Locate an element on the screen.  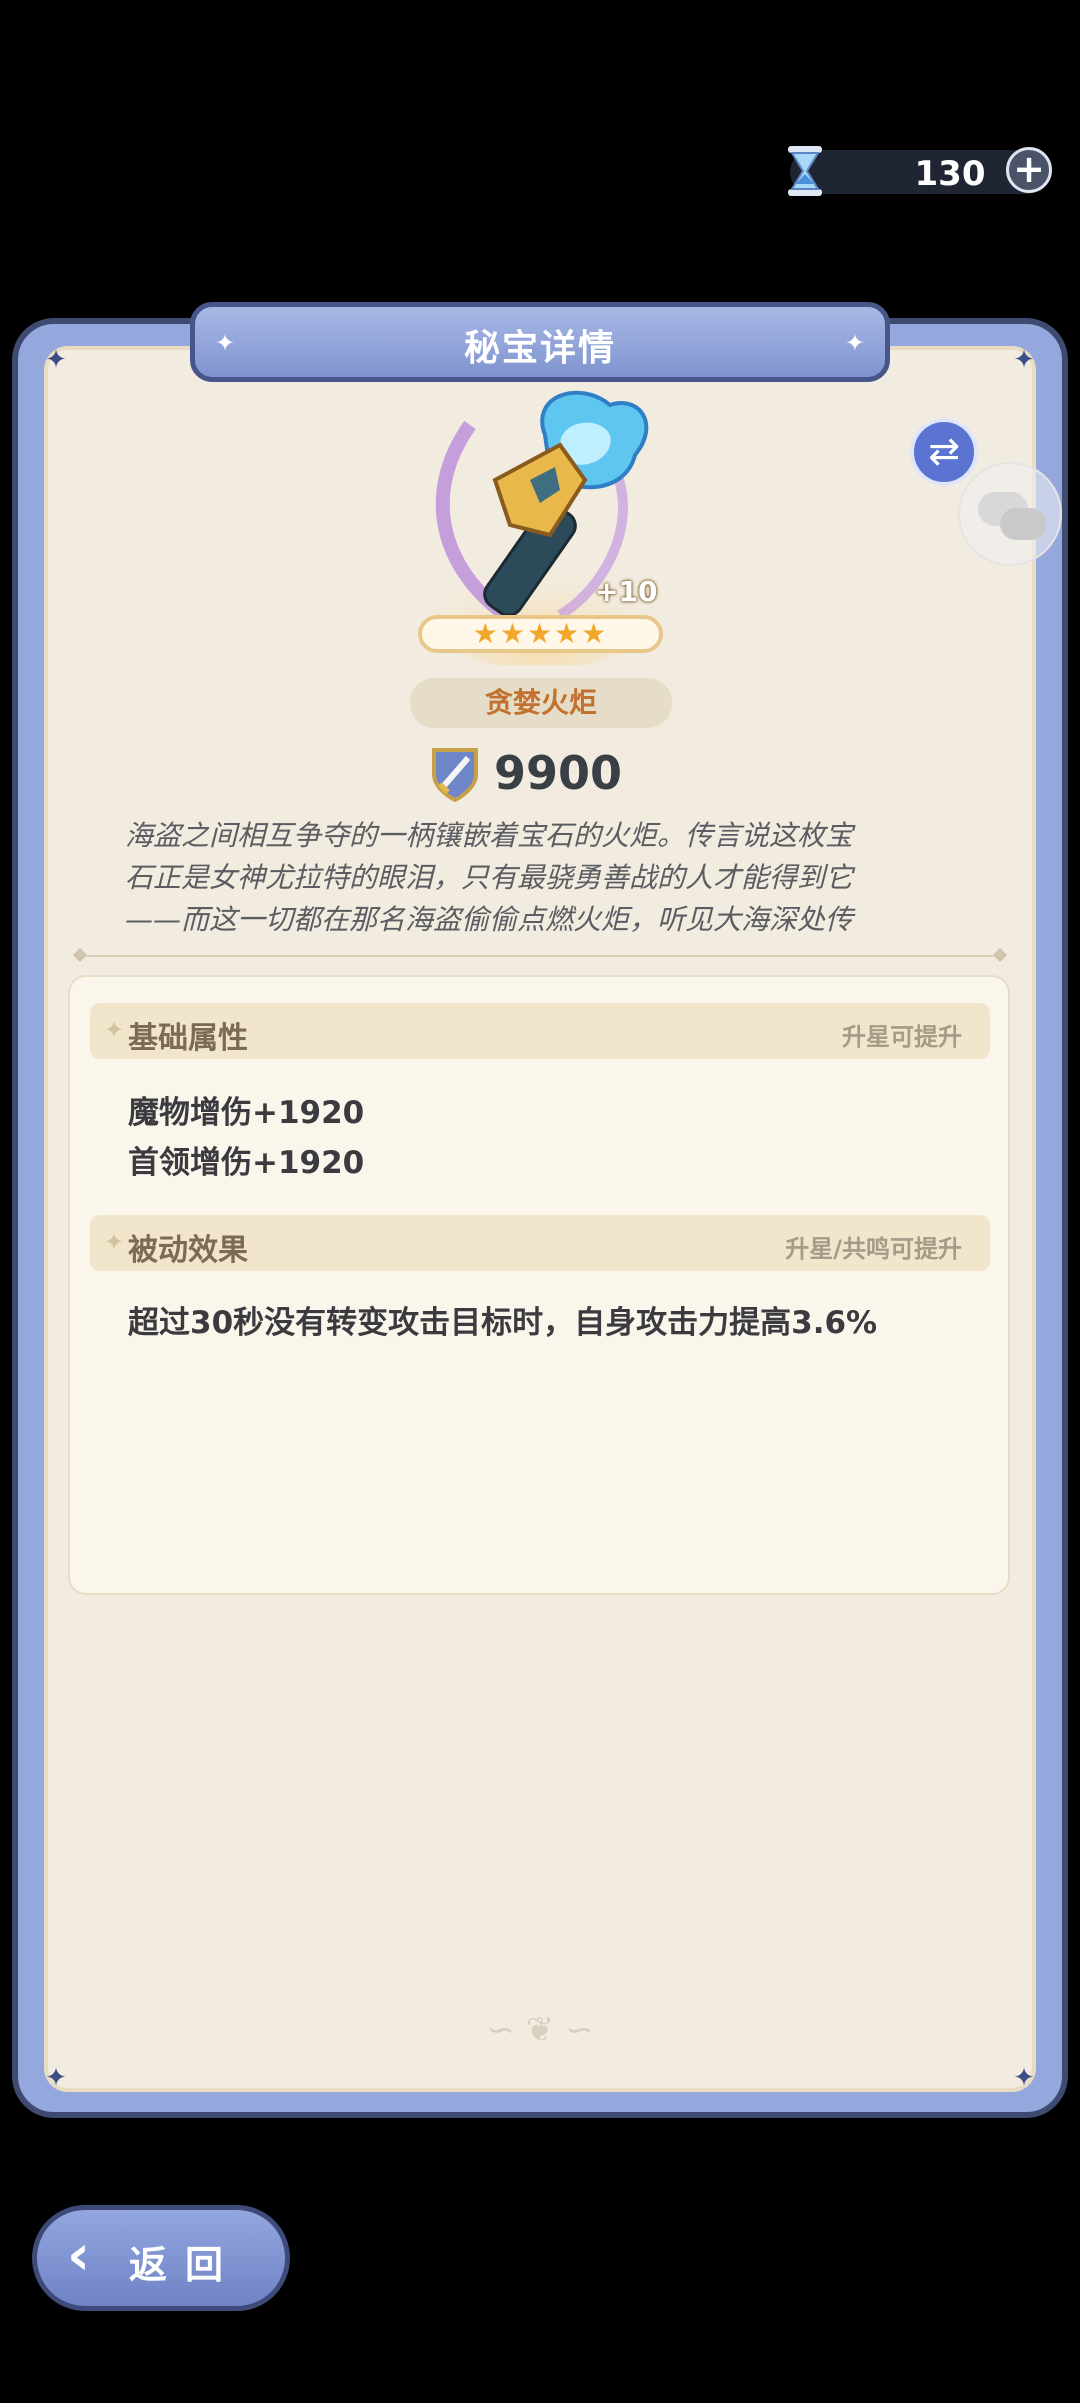
swap-arrows-icon: ⇄ is located at coordinates (944, 451).